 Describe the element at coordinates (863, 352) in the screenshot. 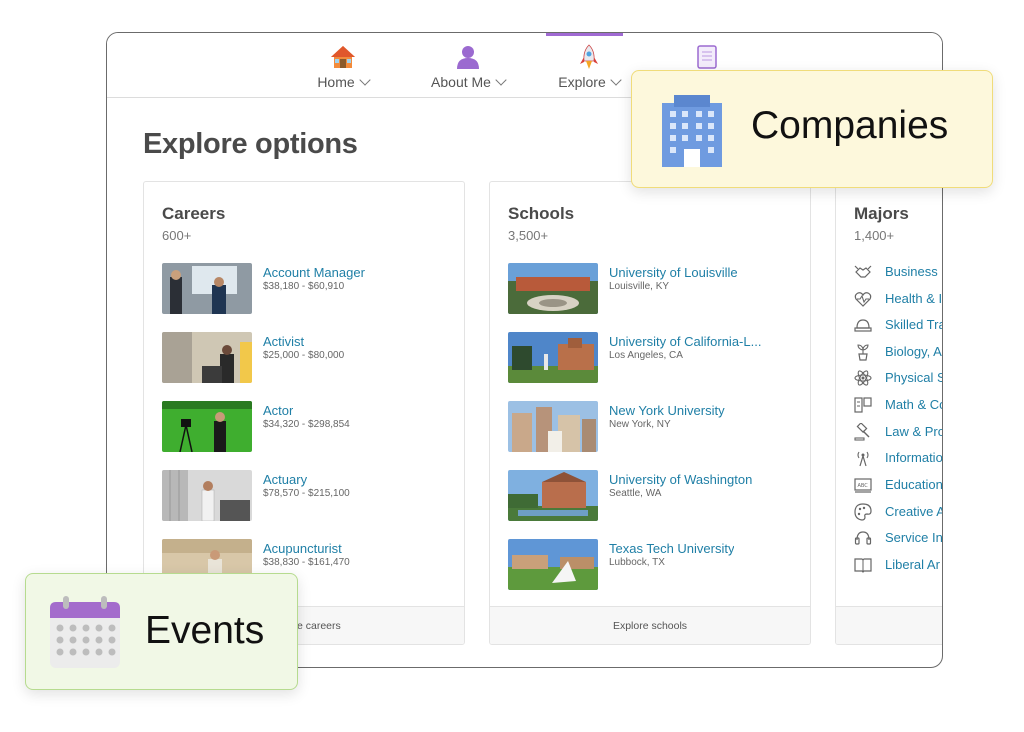

I see `plant-icon` at that location.